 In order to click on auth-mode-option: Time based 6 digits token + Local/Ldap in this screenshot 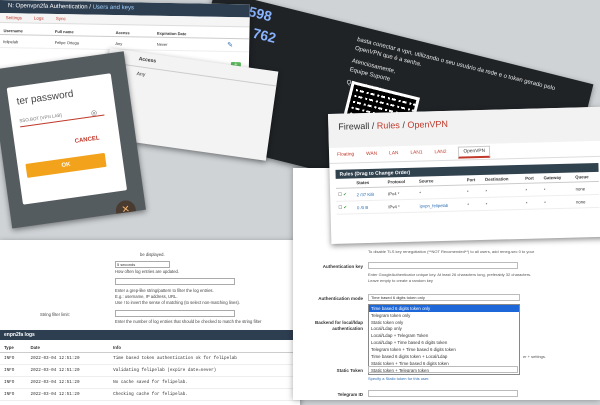, I will do `click(444, 356)`.